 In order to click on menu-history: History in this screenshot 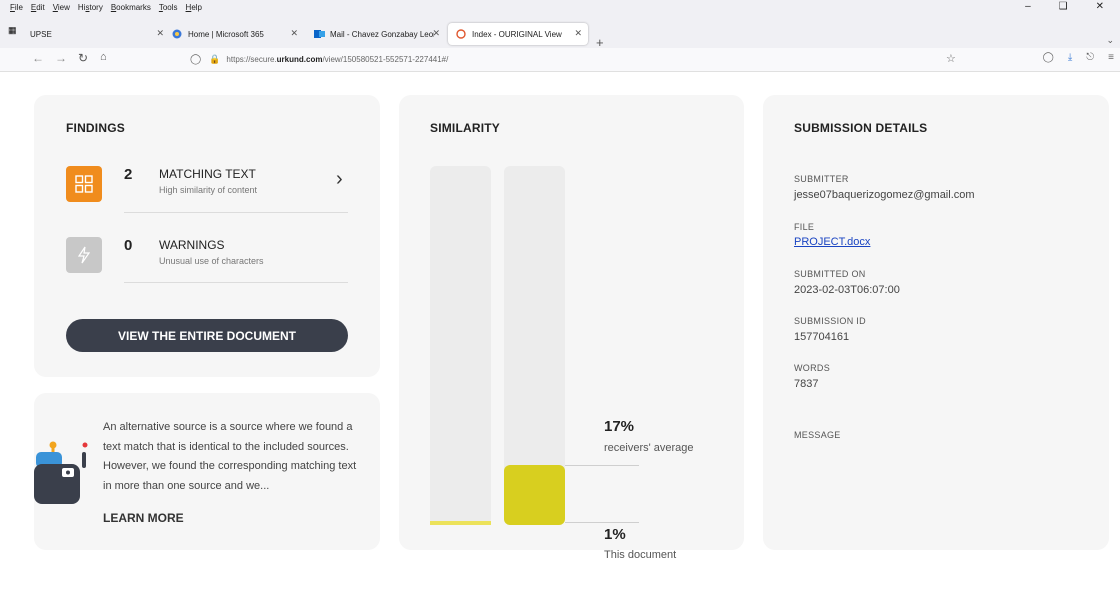, I will do `click(90, 7)`.